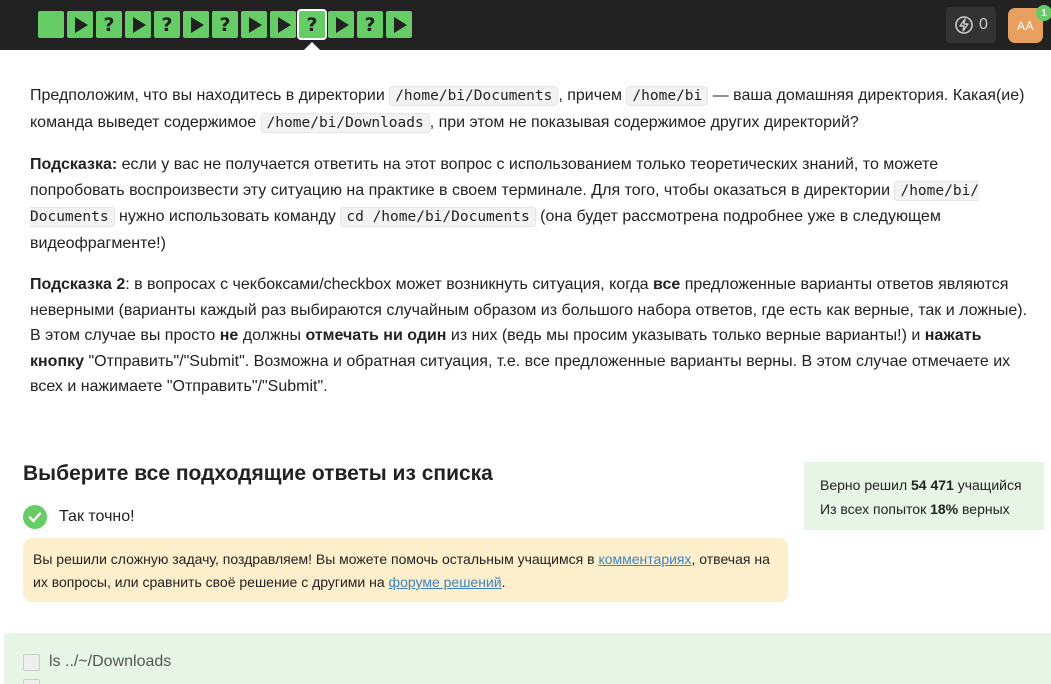  Describe the element at coordinates (932, 485) in the screenshot. I see `solved-count: 54 471` at that location.